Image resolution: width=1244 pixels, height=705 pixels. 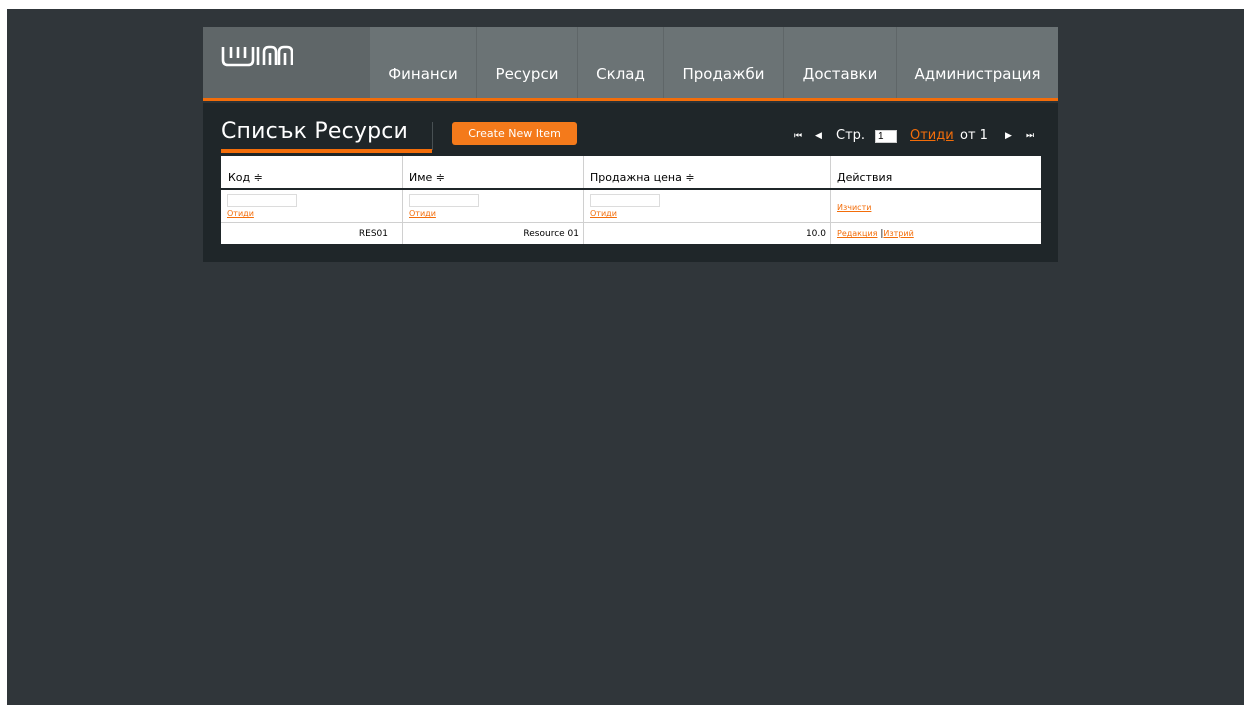 What do you see at coordinates (886, 136) in the screenshot?
I see `page-number-input` at bounding box center [886, 136].